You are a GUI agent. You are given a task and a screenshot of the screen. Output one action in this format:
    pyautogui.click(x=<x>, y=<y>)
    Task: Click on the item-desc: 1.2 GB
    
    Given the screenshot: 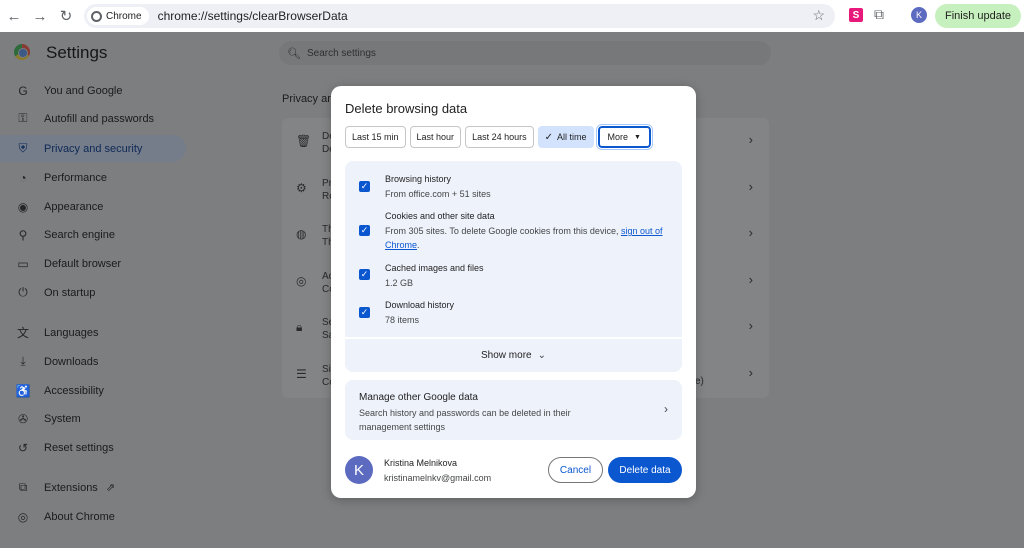 What is the action you would take?
    pyautogui.click(x=399, y=283)
    